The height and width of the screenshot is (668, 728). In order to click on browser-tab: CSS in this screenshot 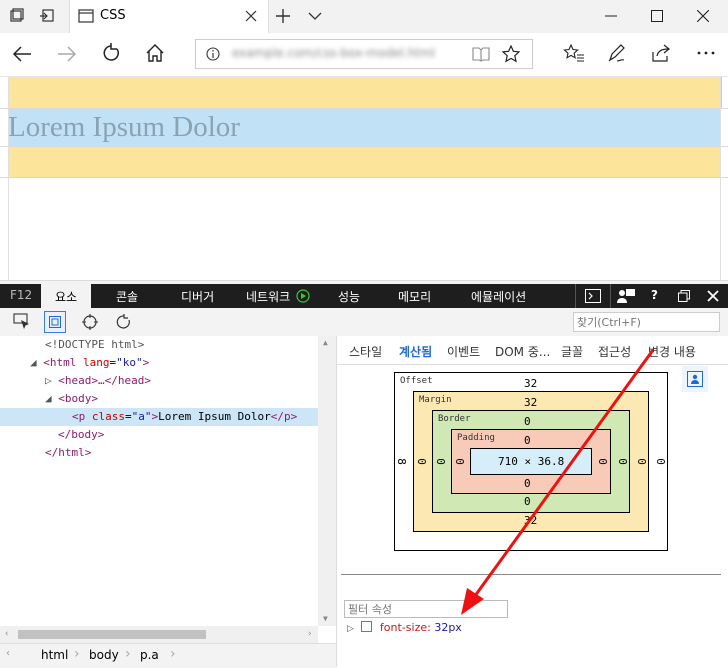, I will do `click(169, 16)`.